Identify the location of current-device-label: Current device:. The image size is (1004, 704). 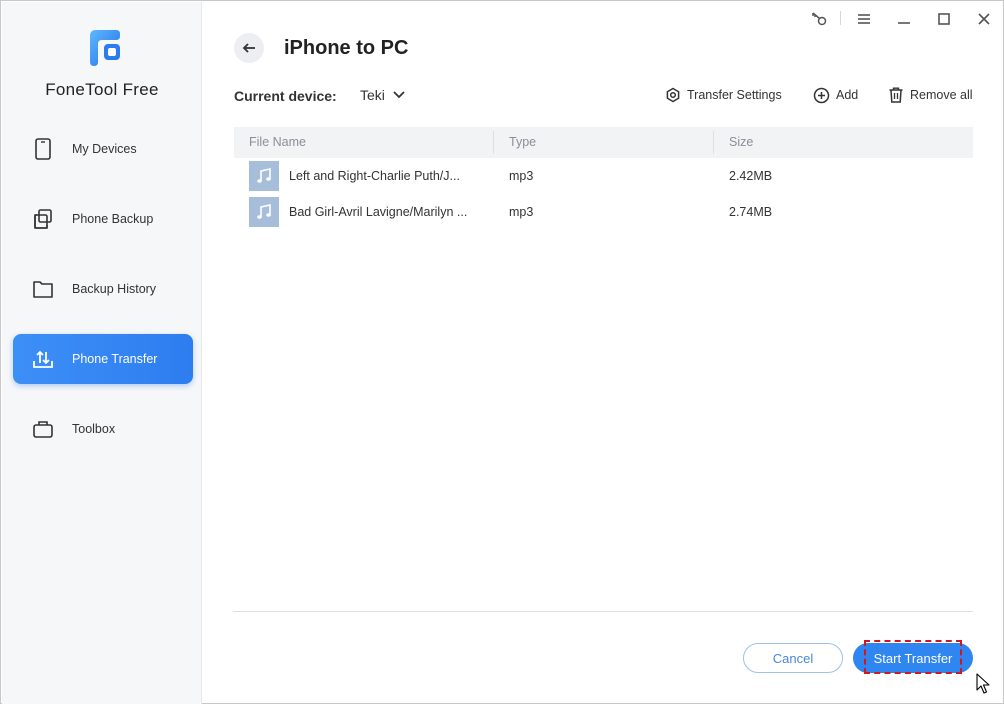
(285, 96).